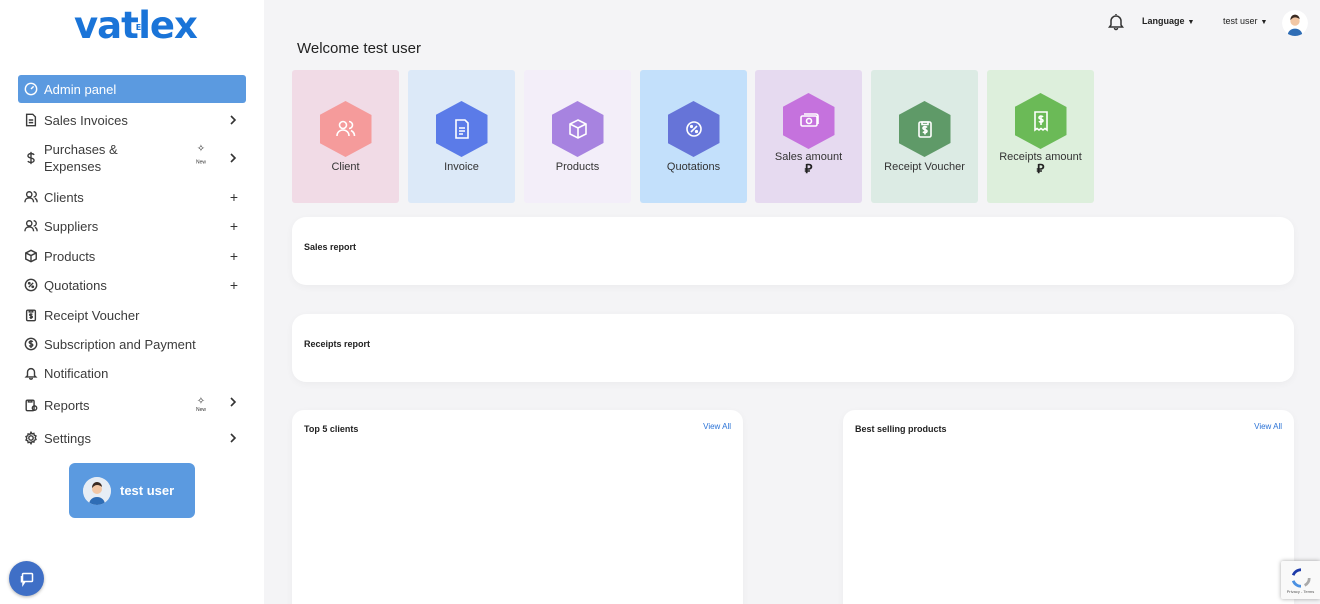  I want to click on language-label: Language, so click(1163, 21).